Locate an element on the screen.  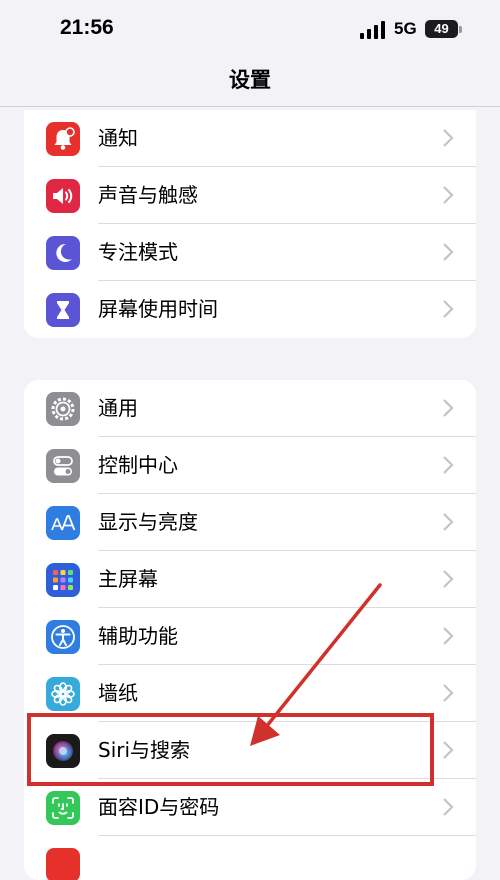
nav-divider is located at coordinates (250, 106).